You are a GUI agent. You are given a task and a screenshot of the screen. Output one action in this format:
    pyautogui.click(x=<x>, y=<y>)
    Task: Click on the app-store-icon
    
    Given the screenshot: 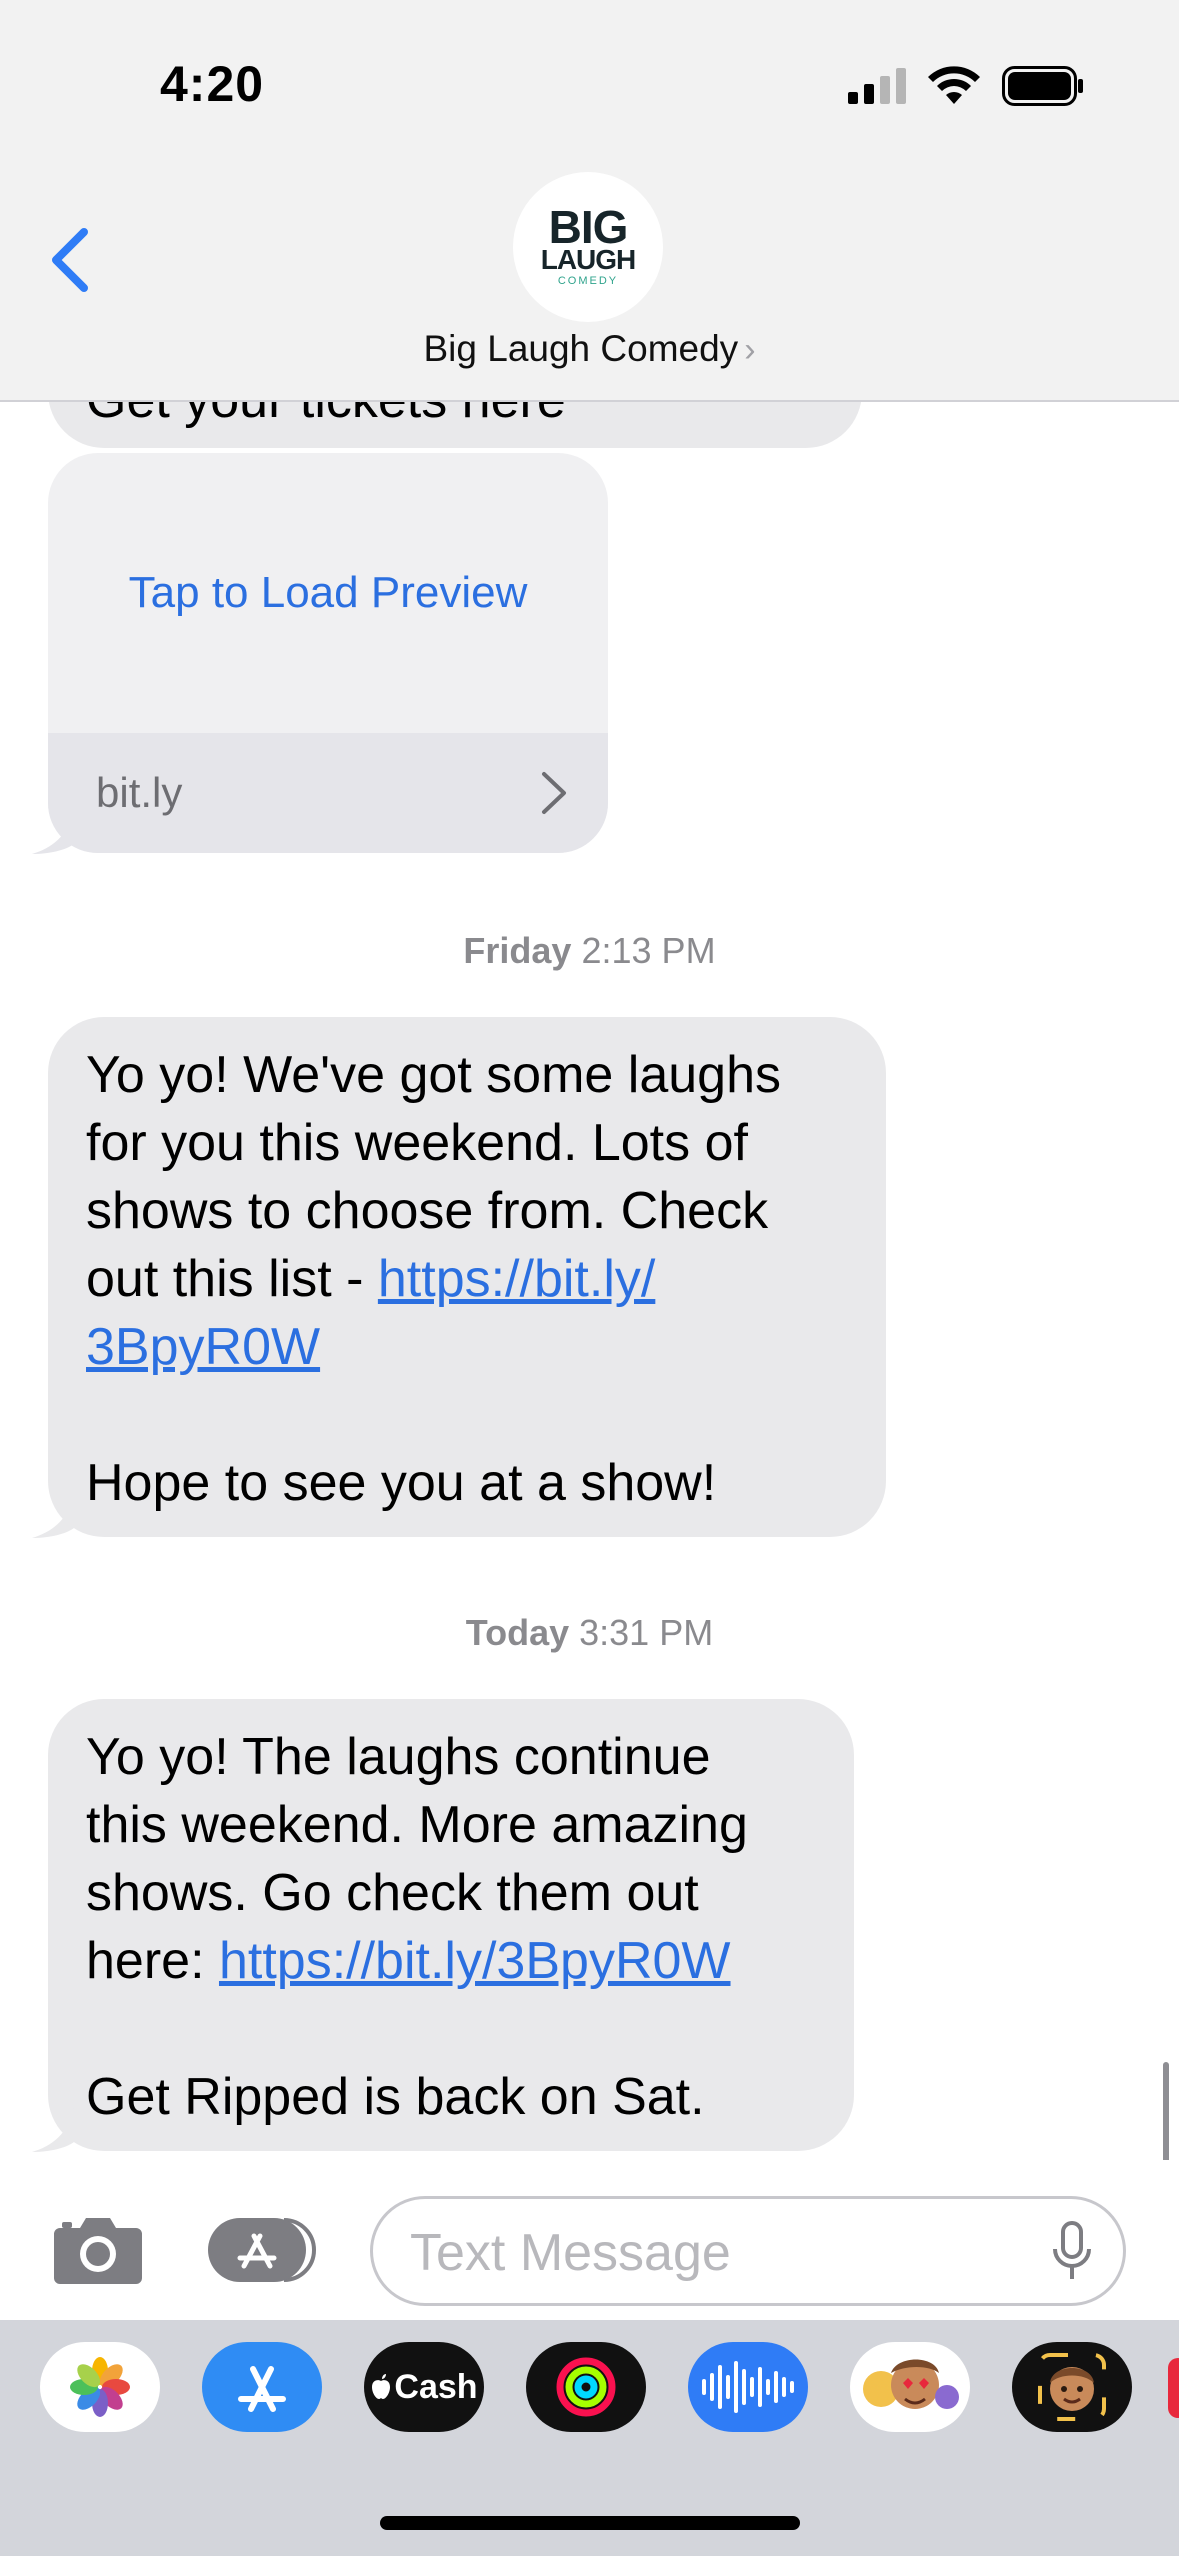 What is the action you would take?
    pyautogui.click(x=262, y=2389)
    